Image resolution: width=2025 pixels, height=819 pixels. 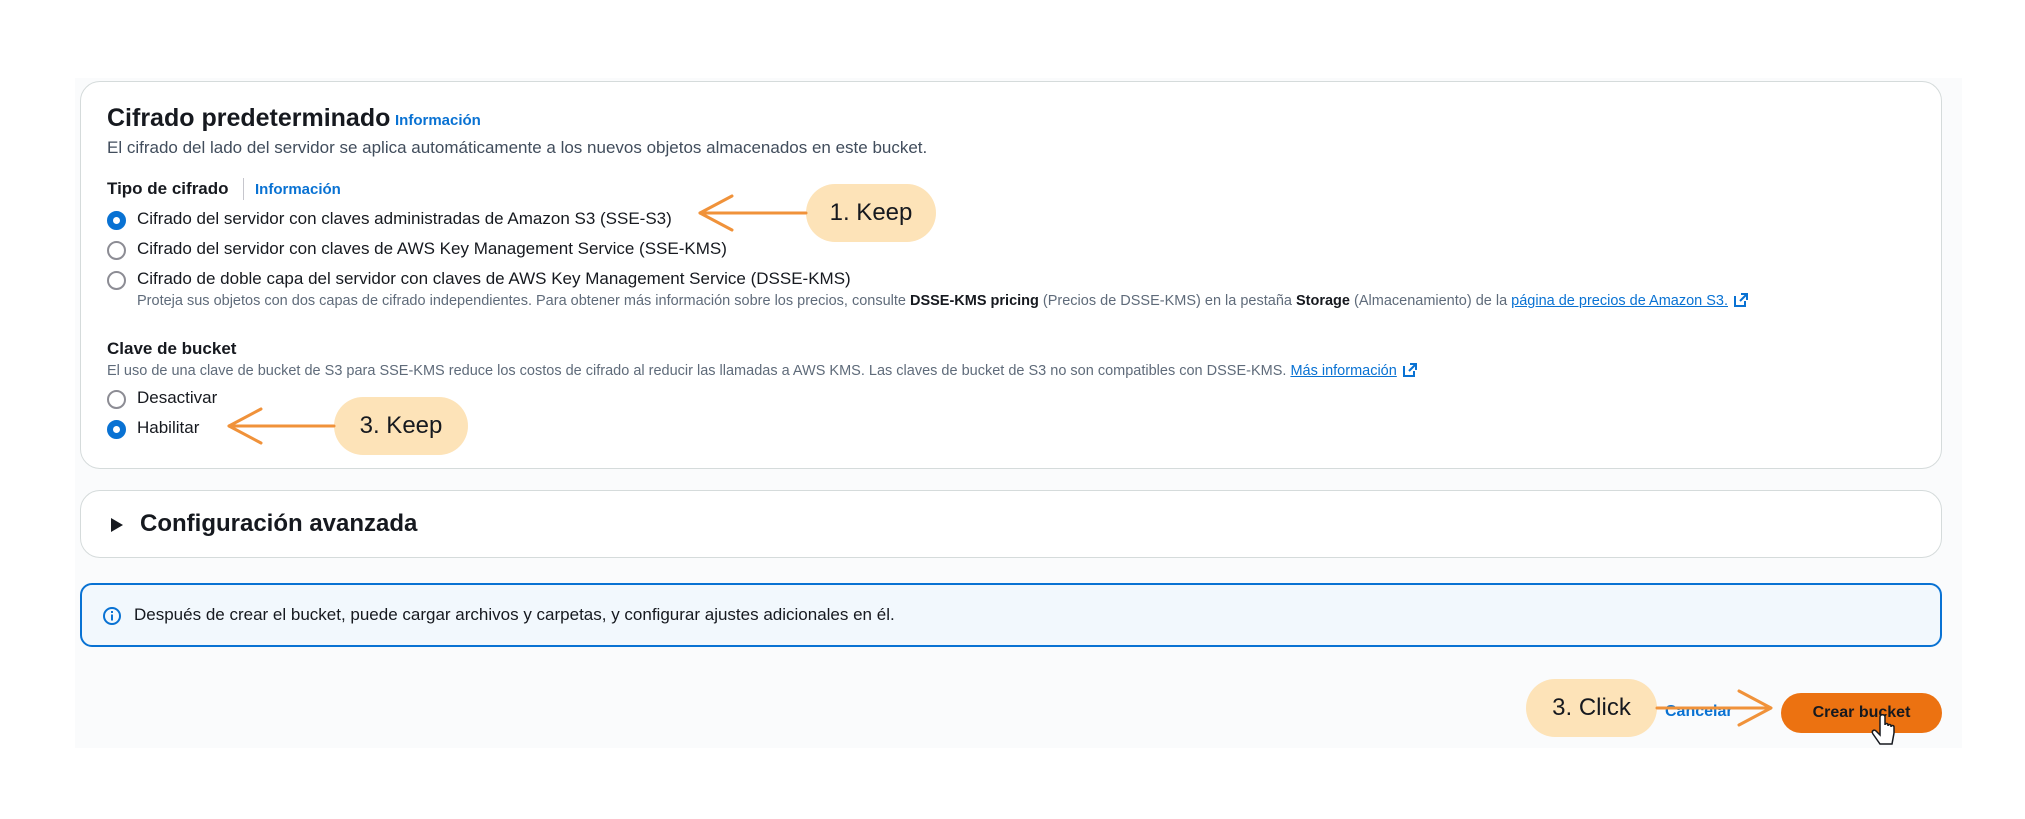 What do you see at coordinates (1883, 729) in the screenshot?
I see `hand-cursor-icon` at bounding box center [1883, 729].